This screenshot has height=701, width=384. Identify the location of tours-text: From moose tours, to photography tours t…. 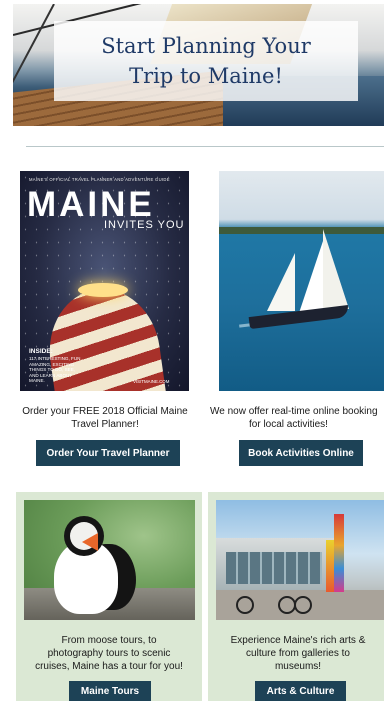
(109, 653).